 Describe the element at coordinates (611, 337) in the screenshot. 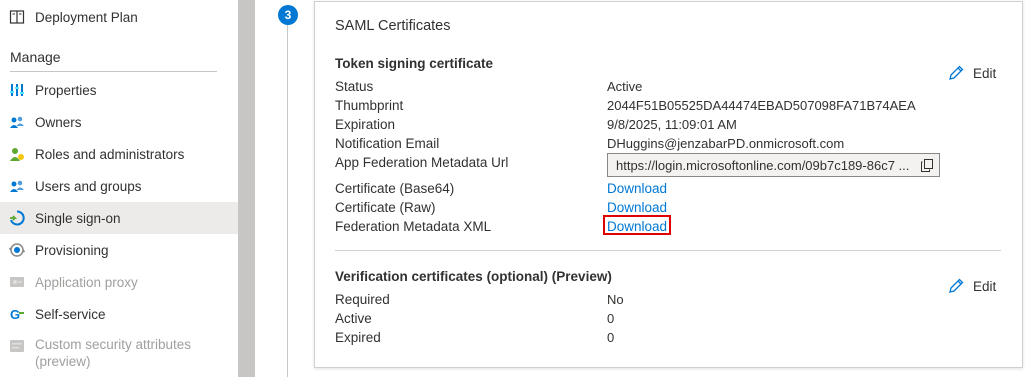

I see `expired-value: 0` at that location.